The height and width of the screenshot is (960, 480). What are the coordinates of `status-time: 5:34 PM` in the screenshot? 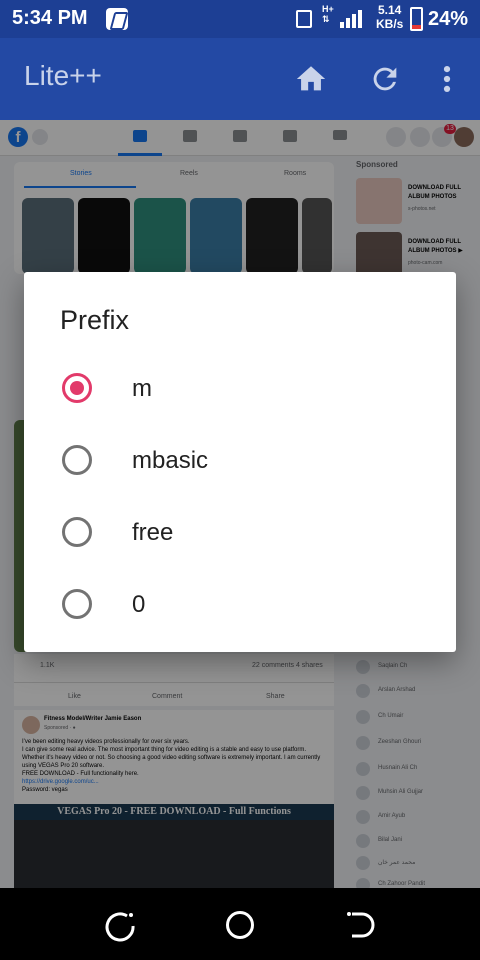 It's located at (50, 18).